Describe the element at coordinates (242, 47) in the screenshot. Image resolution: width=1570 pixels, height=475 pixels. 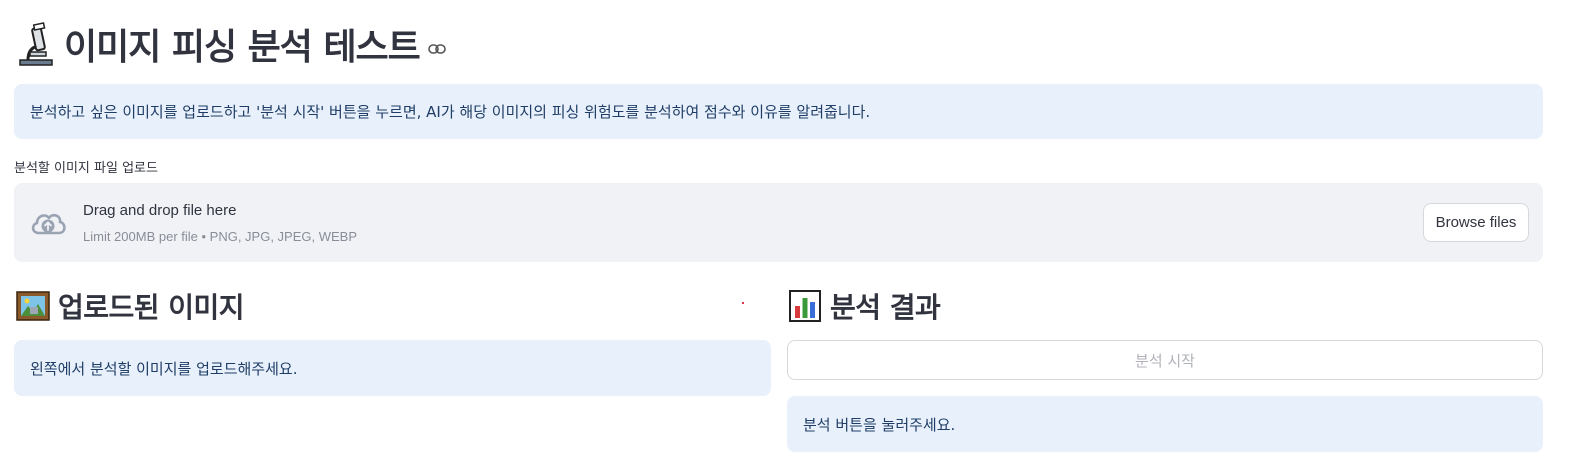
I see `page-title: 이미지 피싱 분석 테스트` at that location.